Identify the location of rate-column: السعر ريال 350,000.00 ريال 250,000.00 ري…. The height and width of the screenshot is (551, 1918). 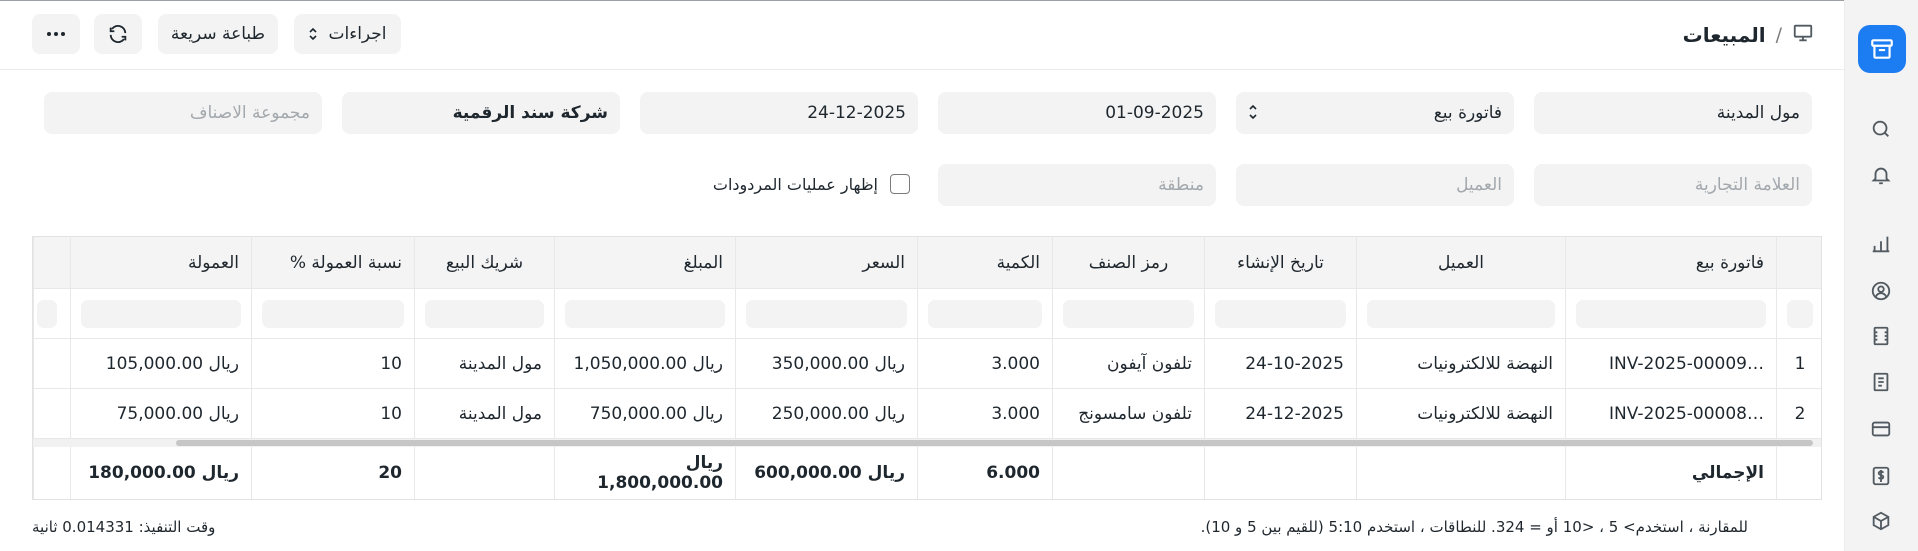
(826, 368).